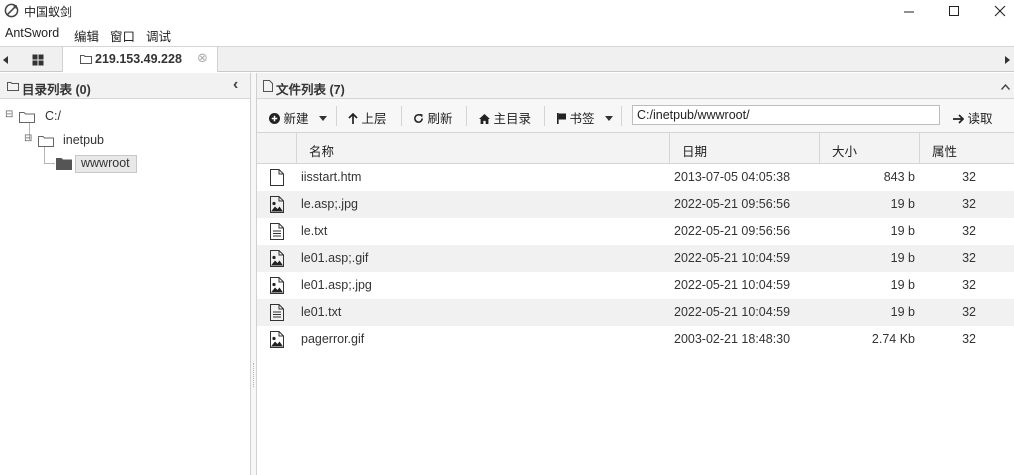 The width and height of the screenshot is (1014, 475). What do you see at coordinates (335, 258) in the screenshot?
I see `file-name: le01.asp;.gif` at bounding box center [335, 258].